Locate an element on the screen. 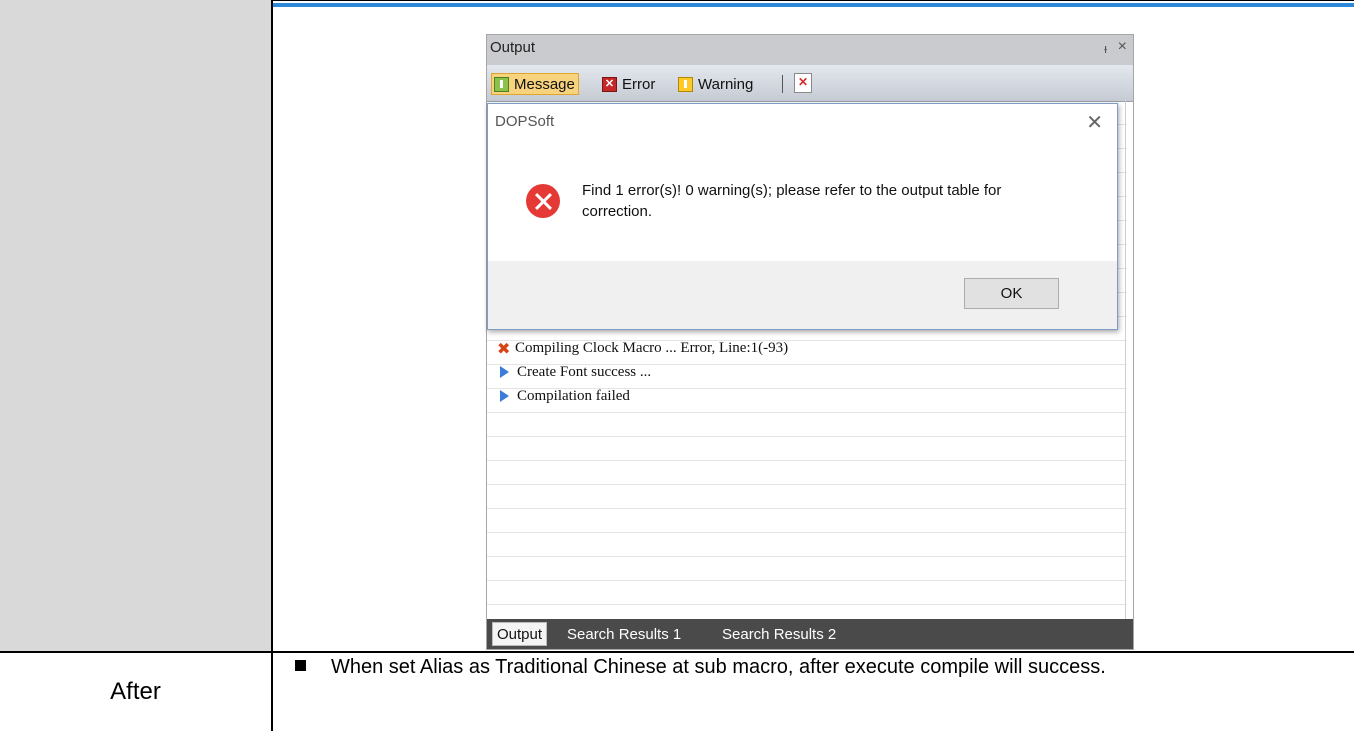  output-toolbar: Message ✕ Error Warning ✕ is located at coordinates (810, 83).